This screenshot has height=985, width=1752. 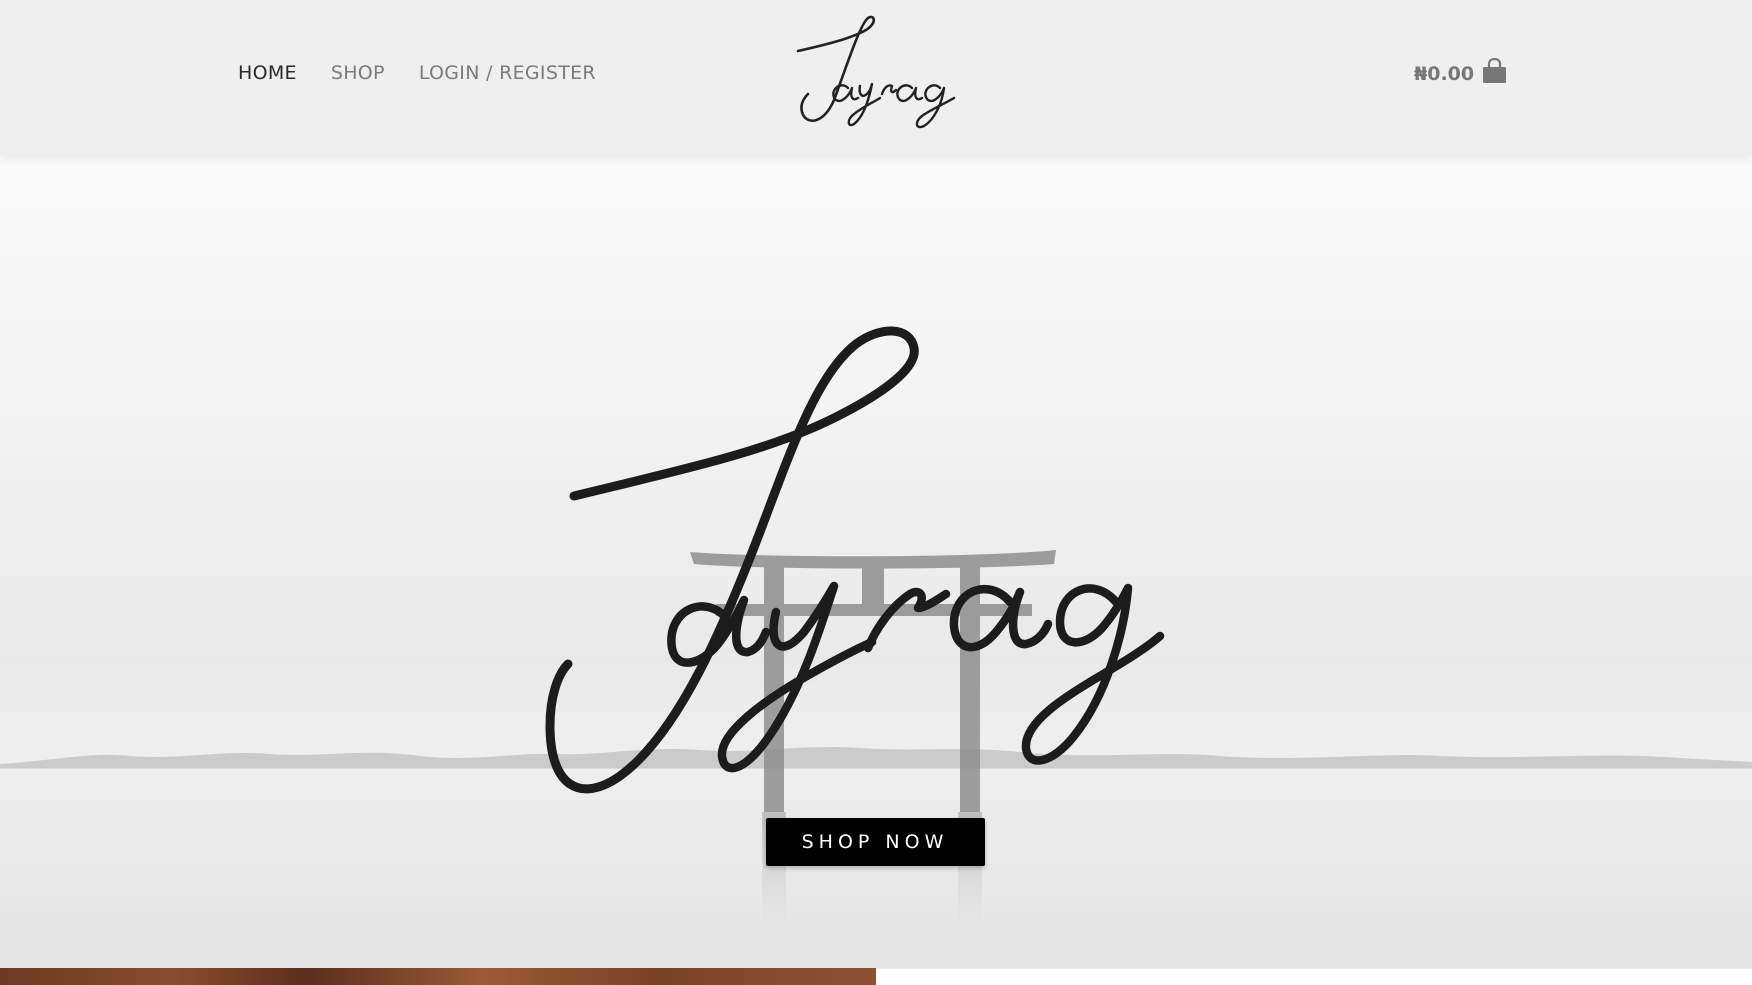 I want to click on site-logo, so click(x=876, y=74).